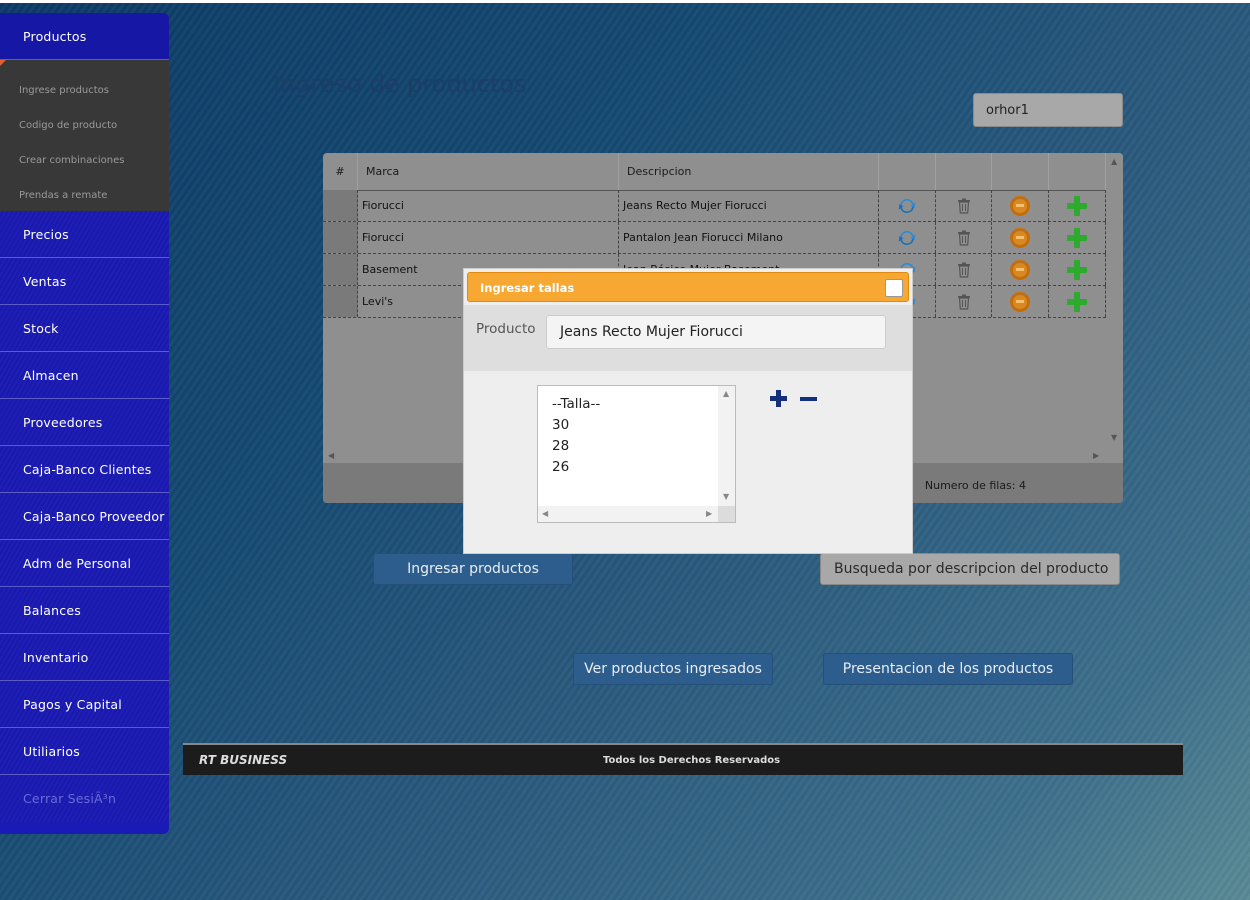 This screenshot has height=900, width=1250. I want to click on grid-vertical-scrollbar: ▲ ▼, so click(1114, 308).